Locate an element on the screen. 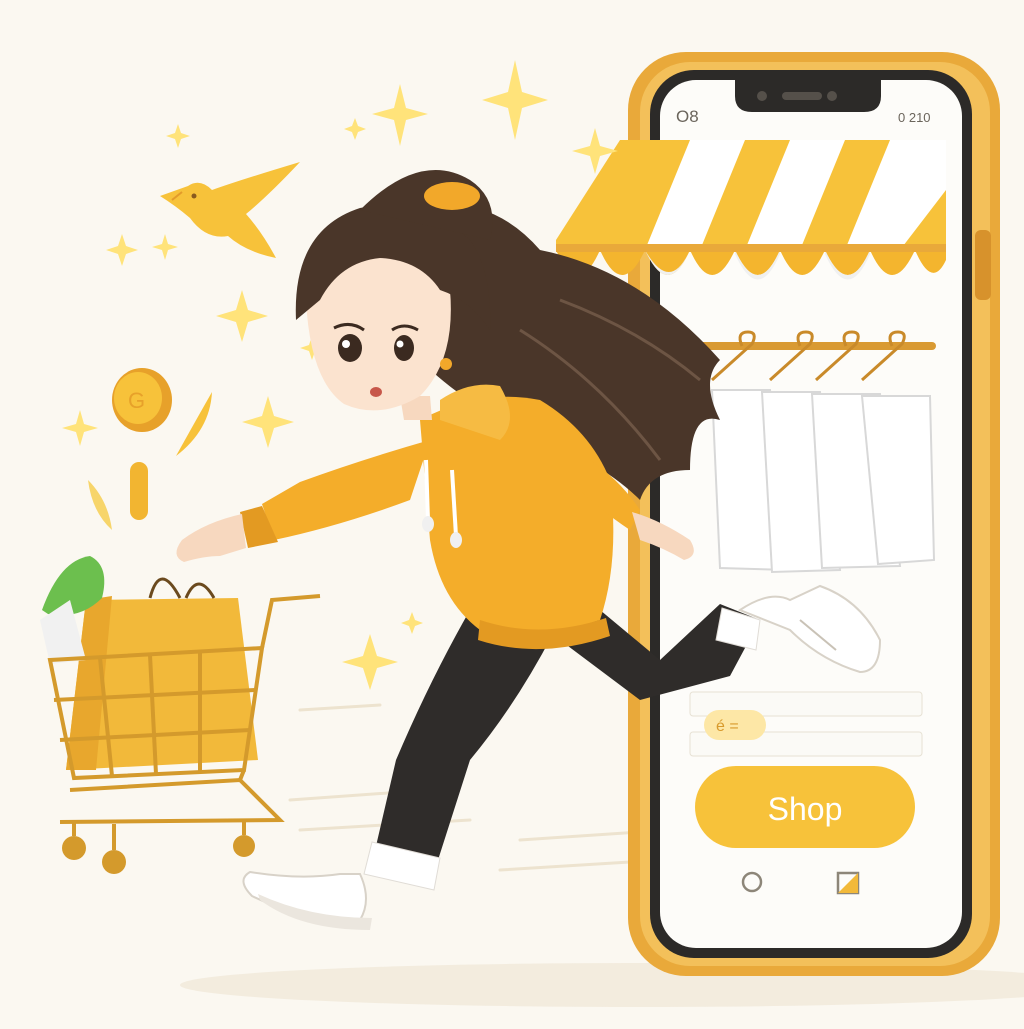  shop-button-label: Shop is located at coordinates (805, 809).